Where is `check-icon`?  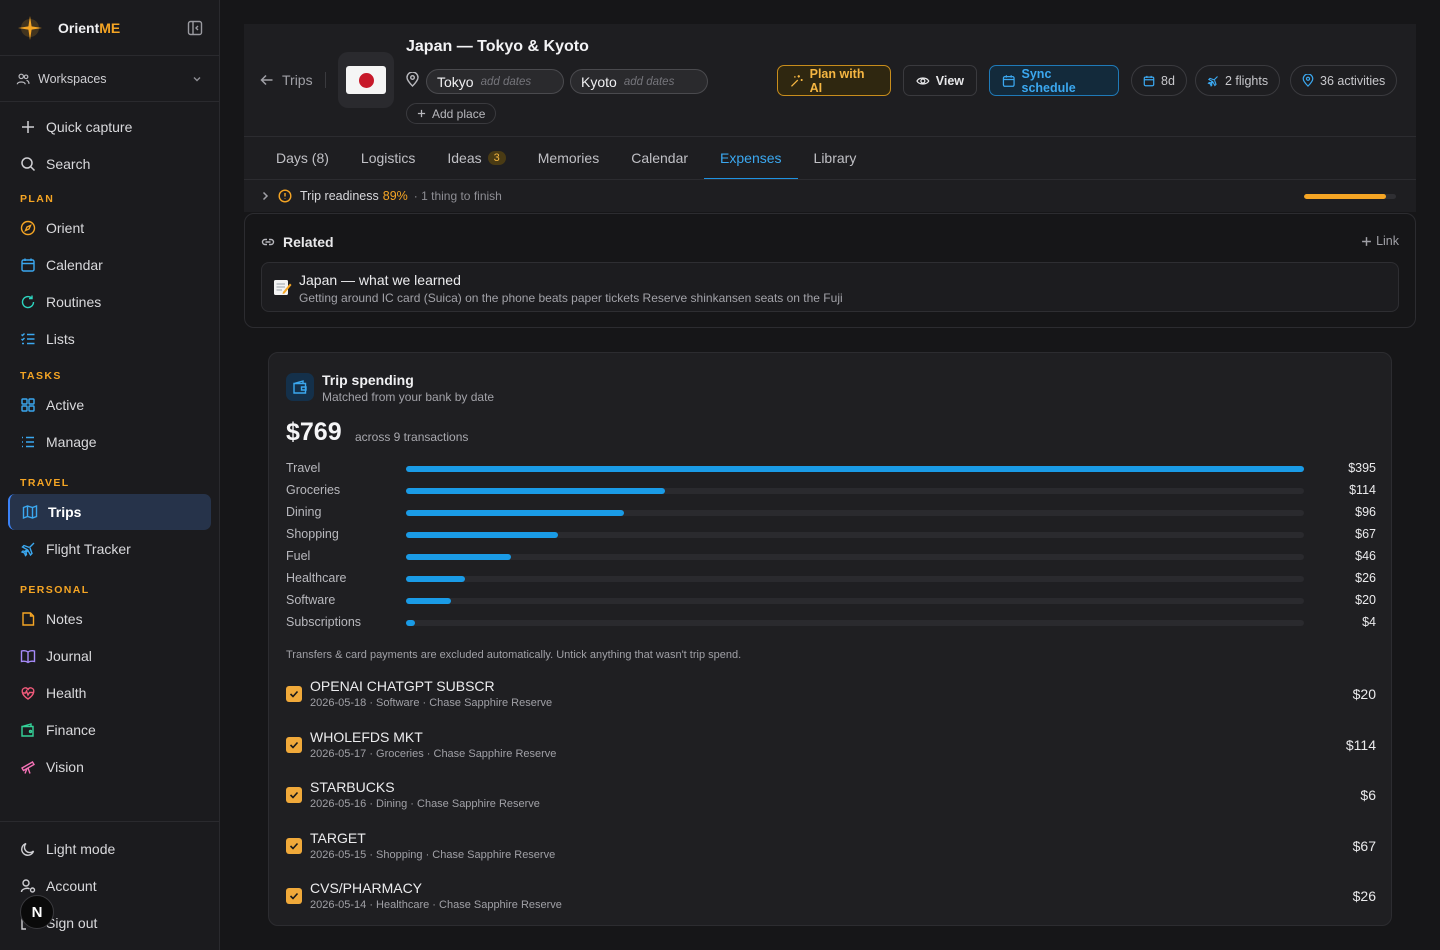 check-icon is located at coordinates (294, 694).